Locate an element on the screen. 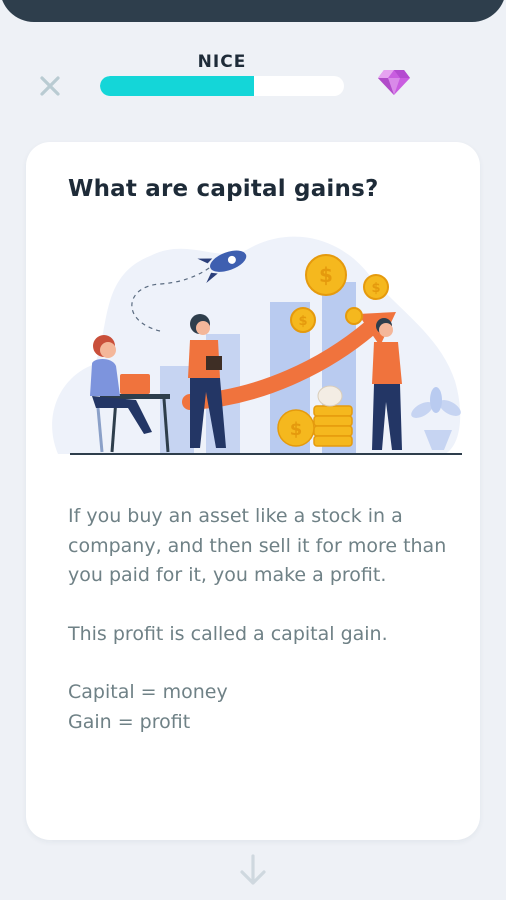  gem-icon is located at coordinates (394, 82).